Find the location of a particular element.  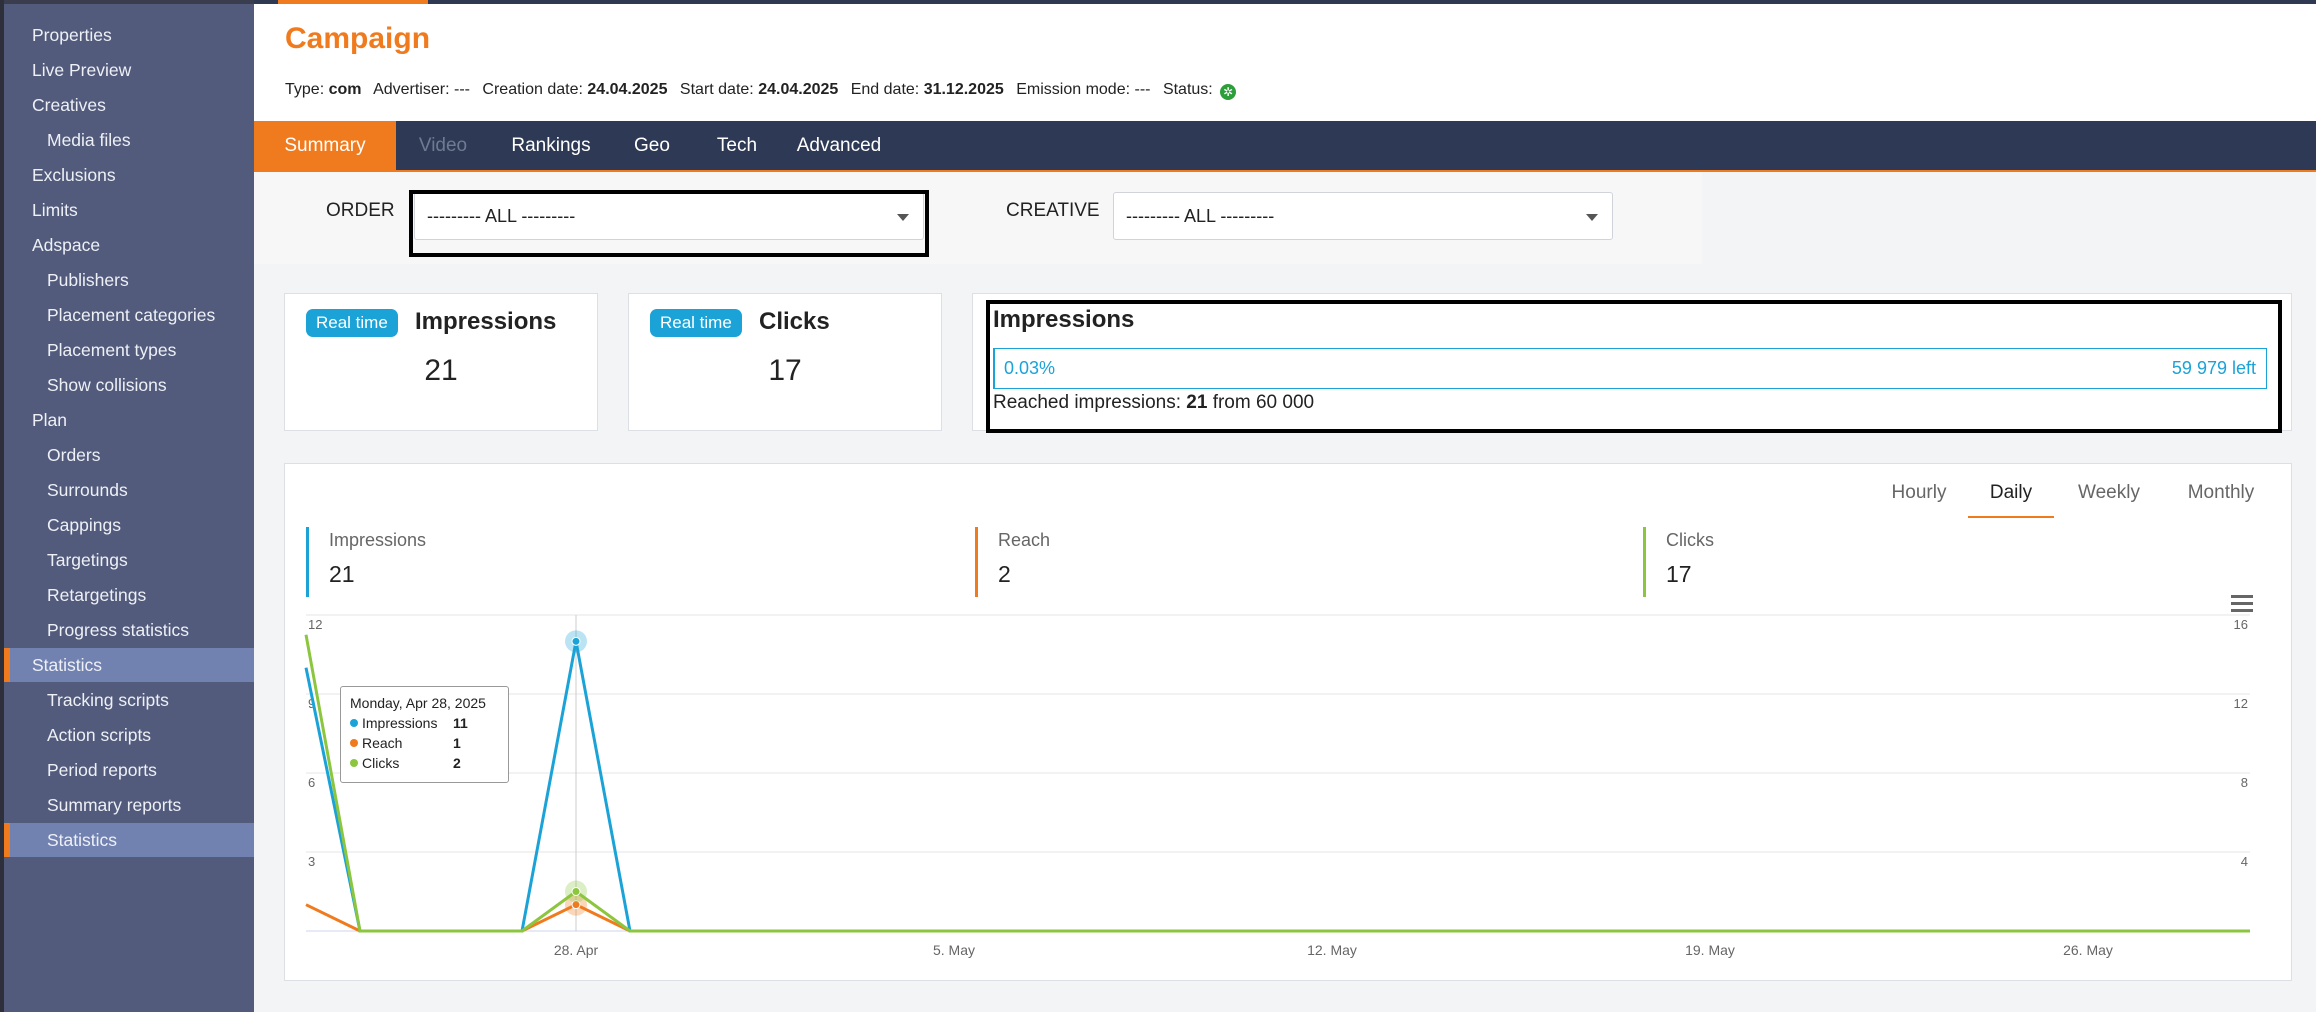

impressions-card-title: Impressions is located at coordinates (486, 321).